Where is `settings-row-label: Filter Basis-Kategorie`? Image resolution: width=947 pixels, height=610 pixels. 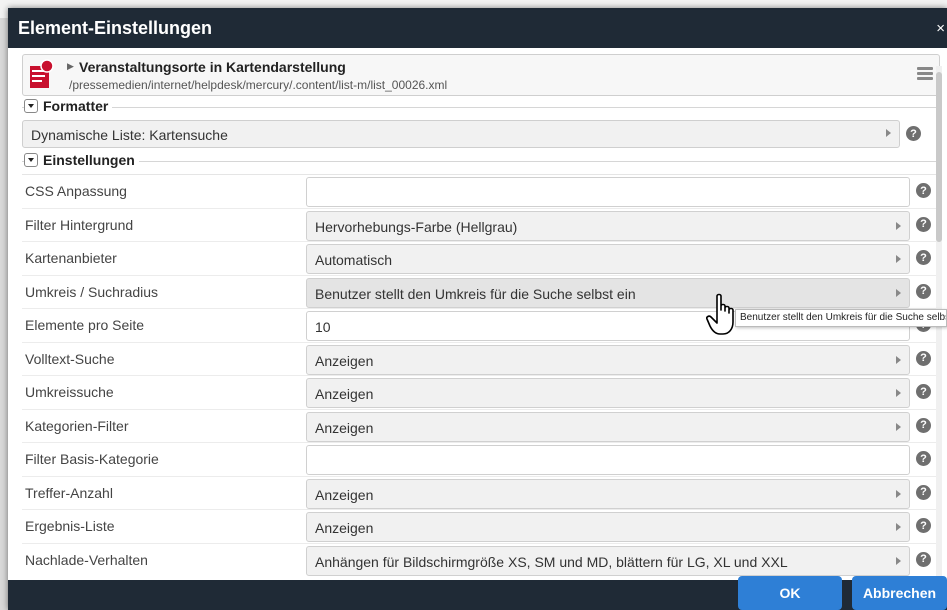
settings-row-label: Filter Basis-Kategorie is located at coordinates (92, 459).